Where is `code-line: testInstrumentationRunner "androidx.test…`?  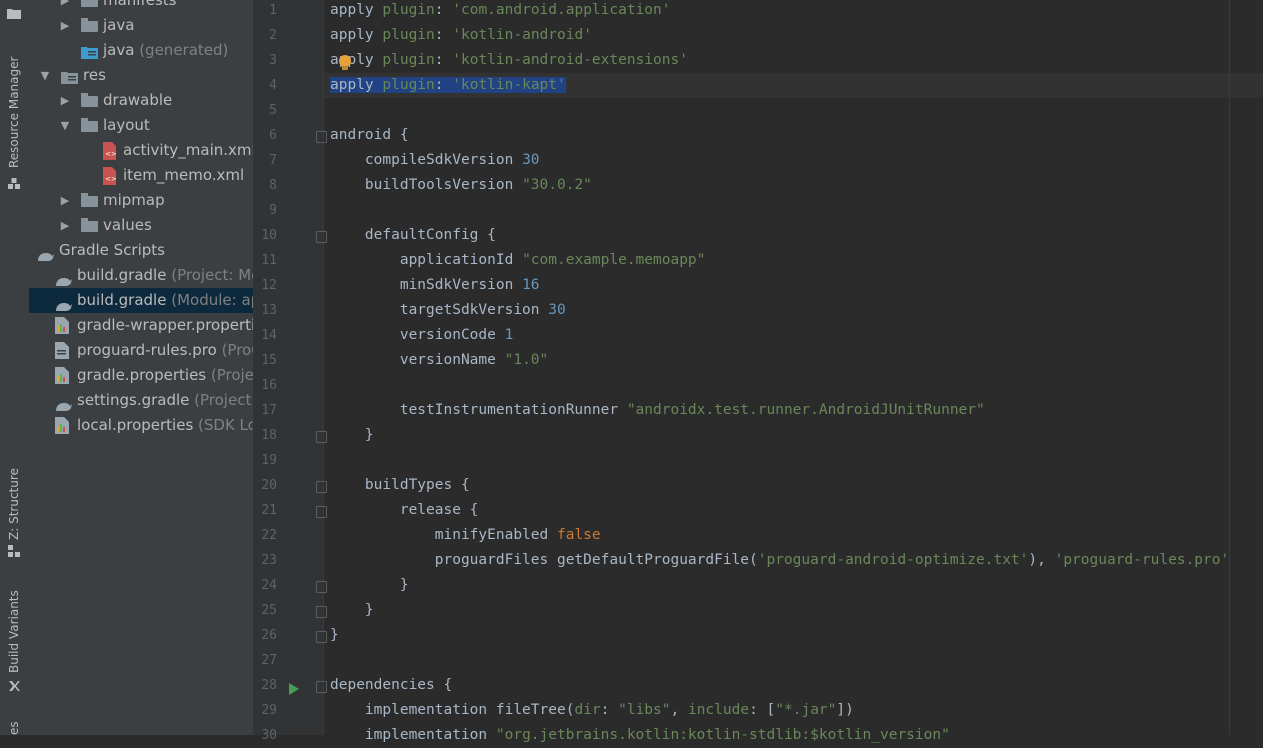 code-line: testInstrumentationRunner "androidx.test… is located at coordinates (657, 410).